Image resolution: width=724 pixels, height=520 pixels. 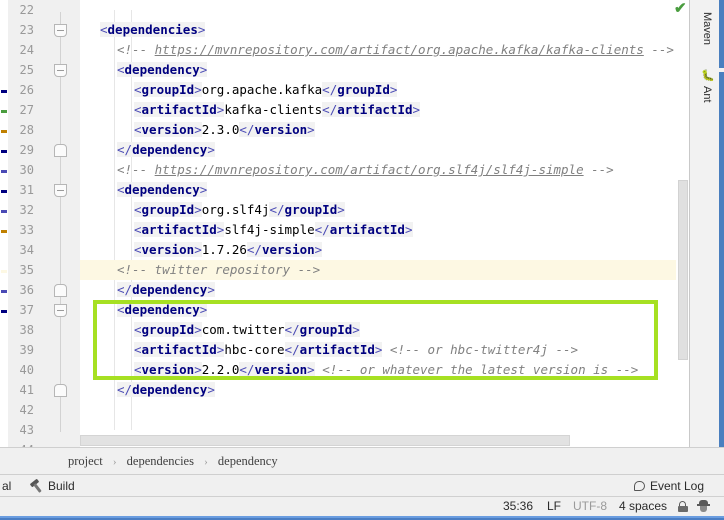 I want to click on event-log-button: Event Log, so click(x=668, y=486).